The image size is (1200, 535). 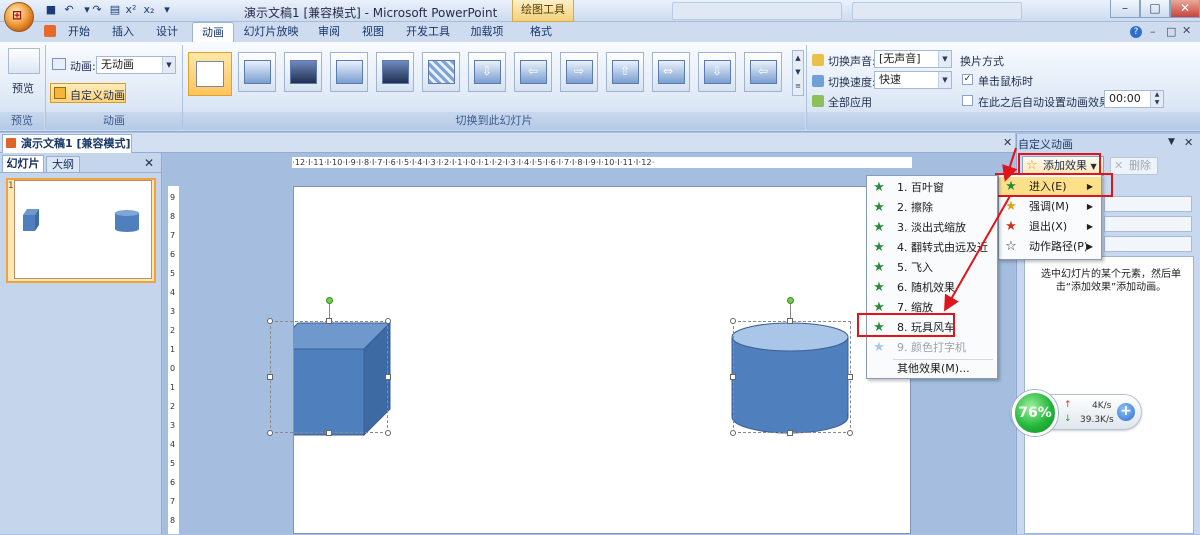 What do you see at coordinates (977, 253) in the screenshot?
I see `arrow-to-pinwheel` at bounding box center [977, 253].